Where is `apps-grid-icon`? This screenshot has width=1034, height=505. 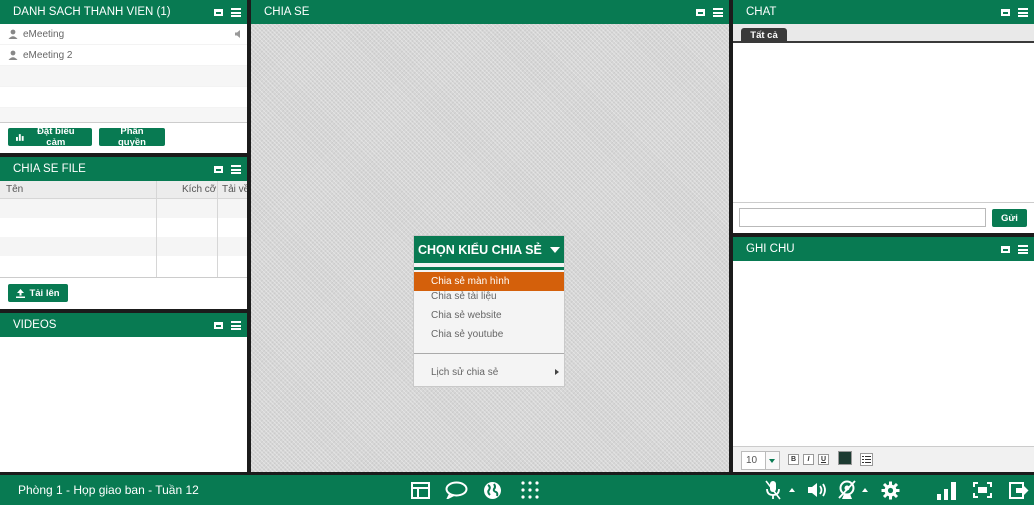 apps-grid-icon is located at coordinates (530, 490).